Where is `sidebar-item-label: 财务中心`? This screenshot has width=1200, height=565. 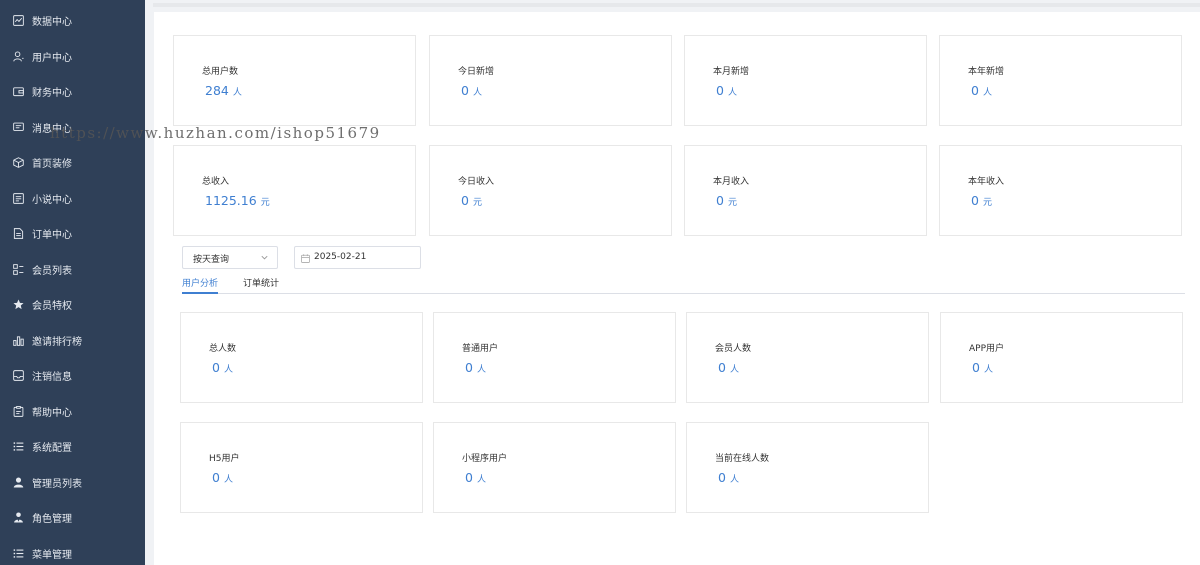 sidebar-item-label: 财务中心 is located at coordinates (52, 93).